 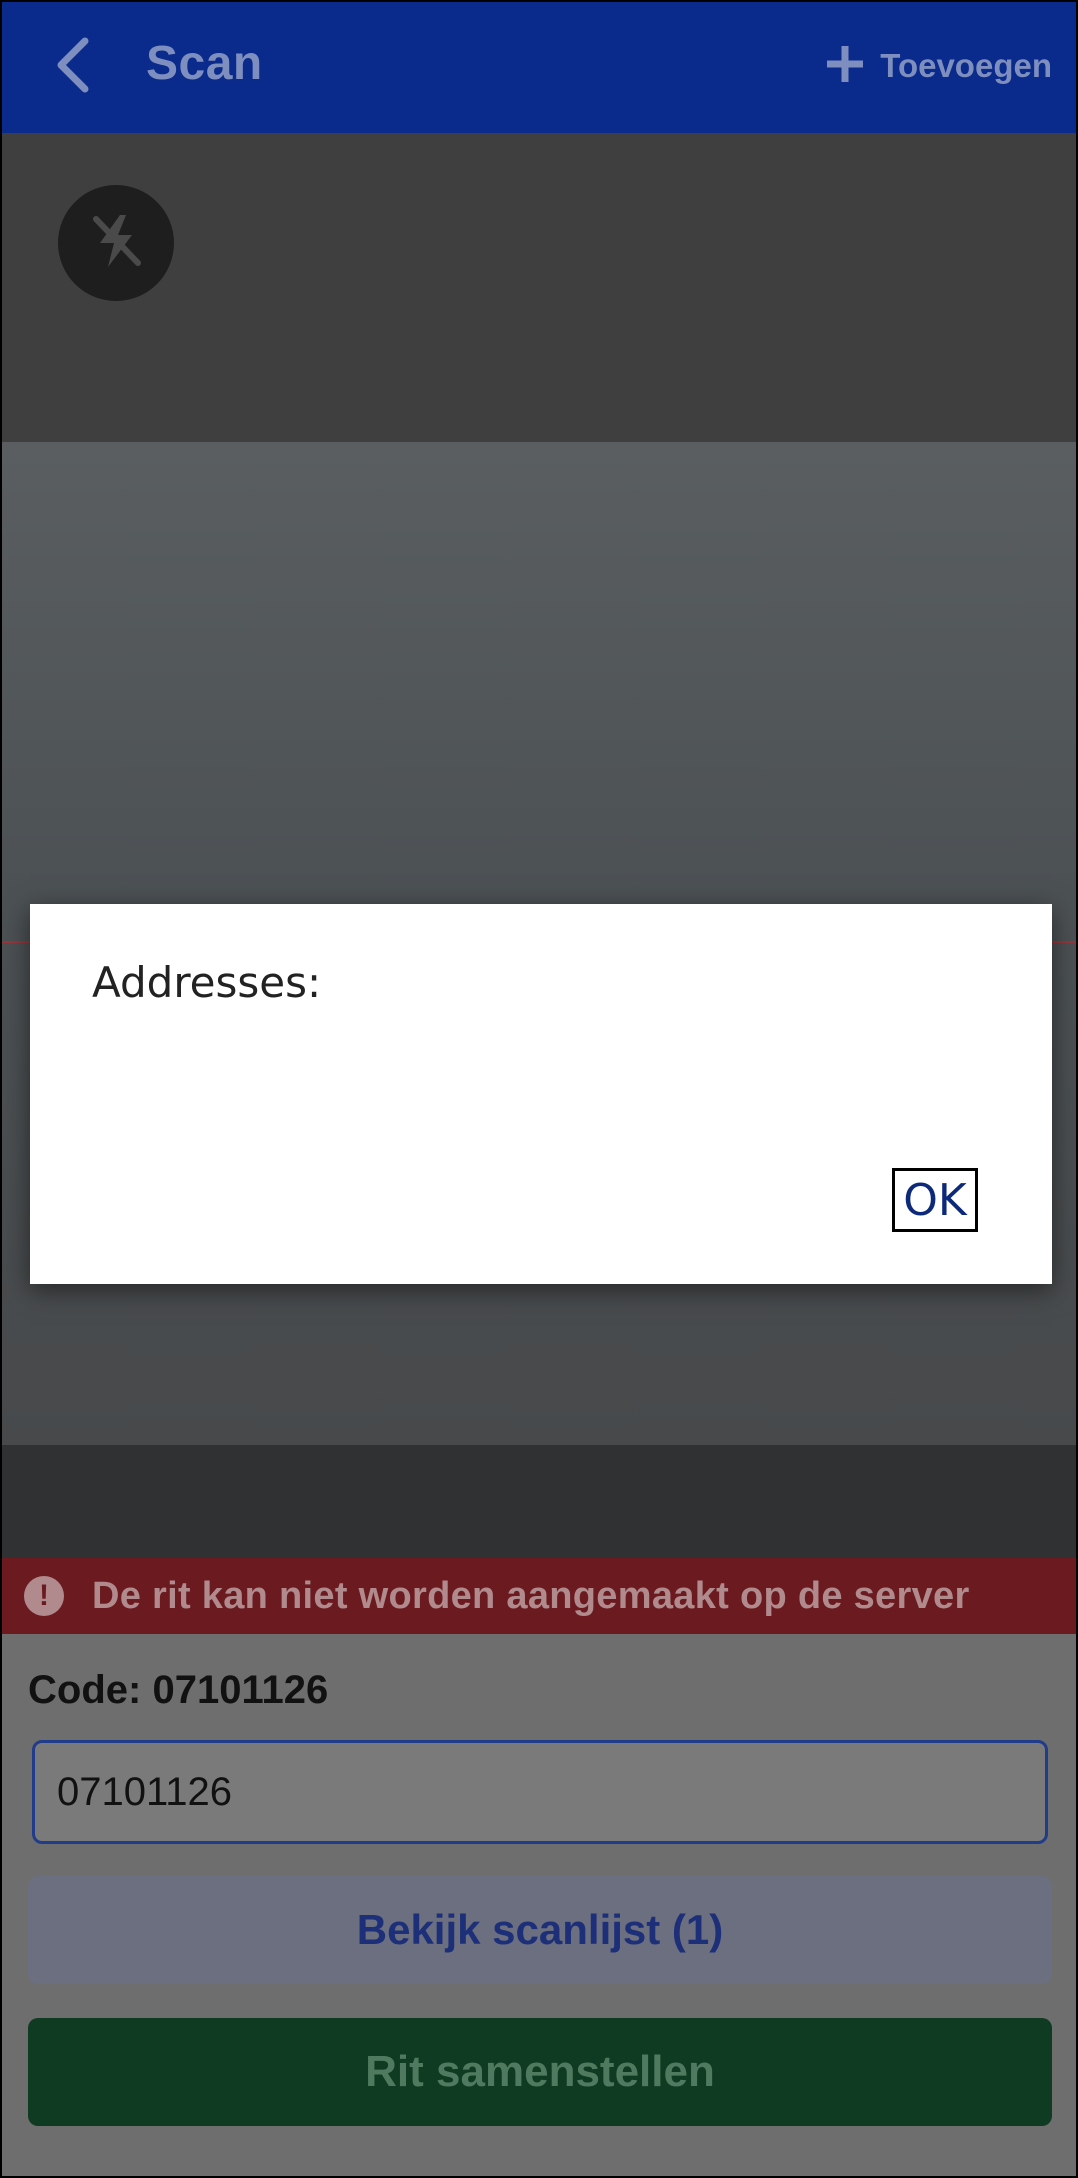 I want to click on page-title: Scan, so click(x=204, y=63).